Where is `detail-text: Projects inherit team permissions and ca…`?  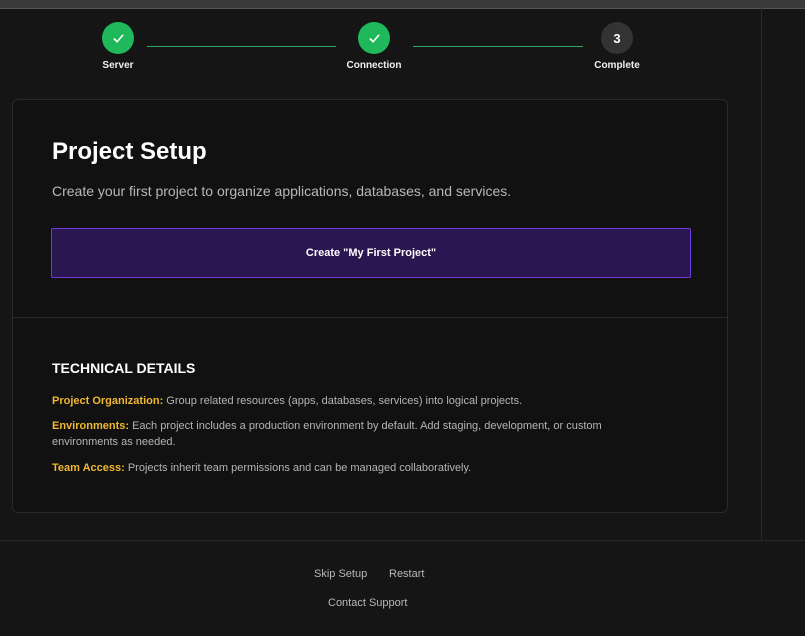 detail-text: Projects inherit team permissions and ca… is located at coordinates (298, 468).